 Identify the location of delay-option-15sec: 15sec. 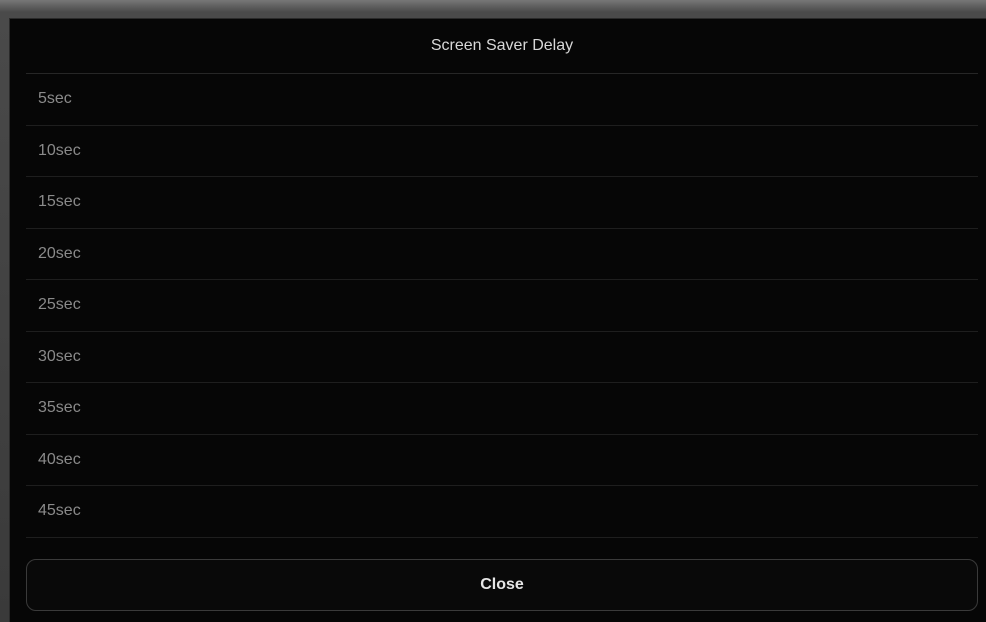
(502, 203).